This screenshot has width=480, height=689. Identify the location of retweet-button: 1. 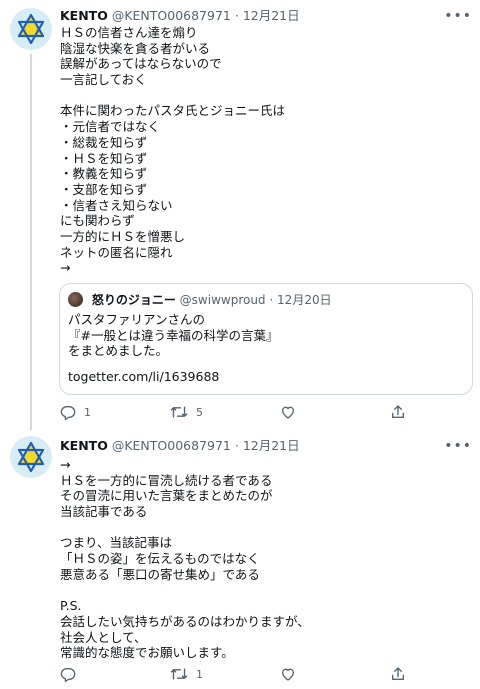
(186, 674).